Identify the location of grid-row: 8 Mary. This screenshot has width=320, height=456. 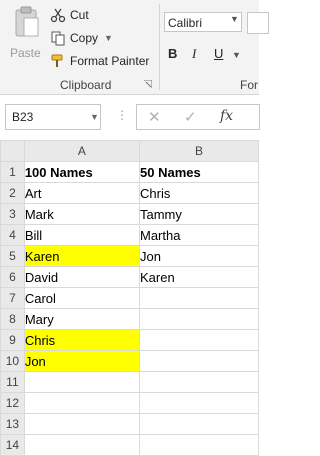
(129, 319).